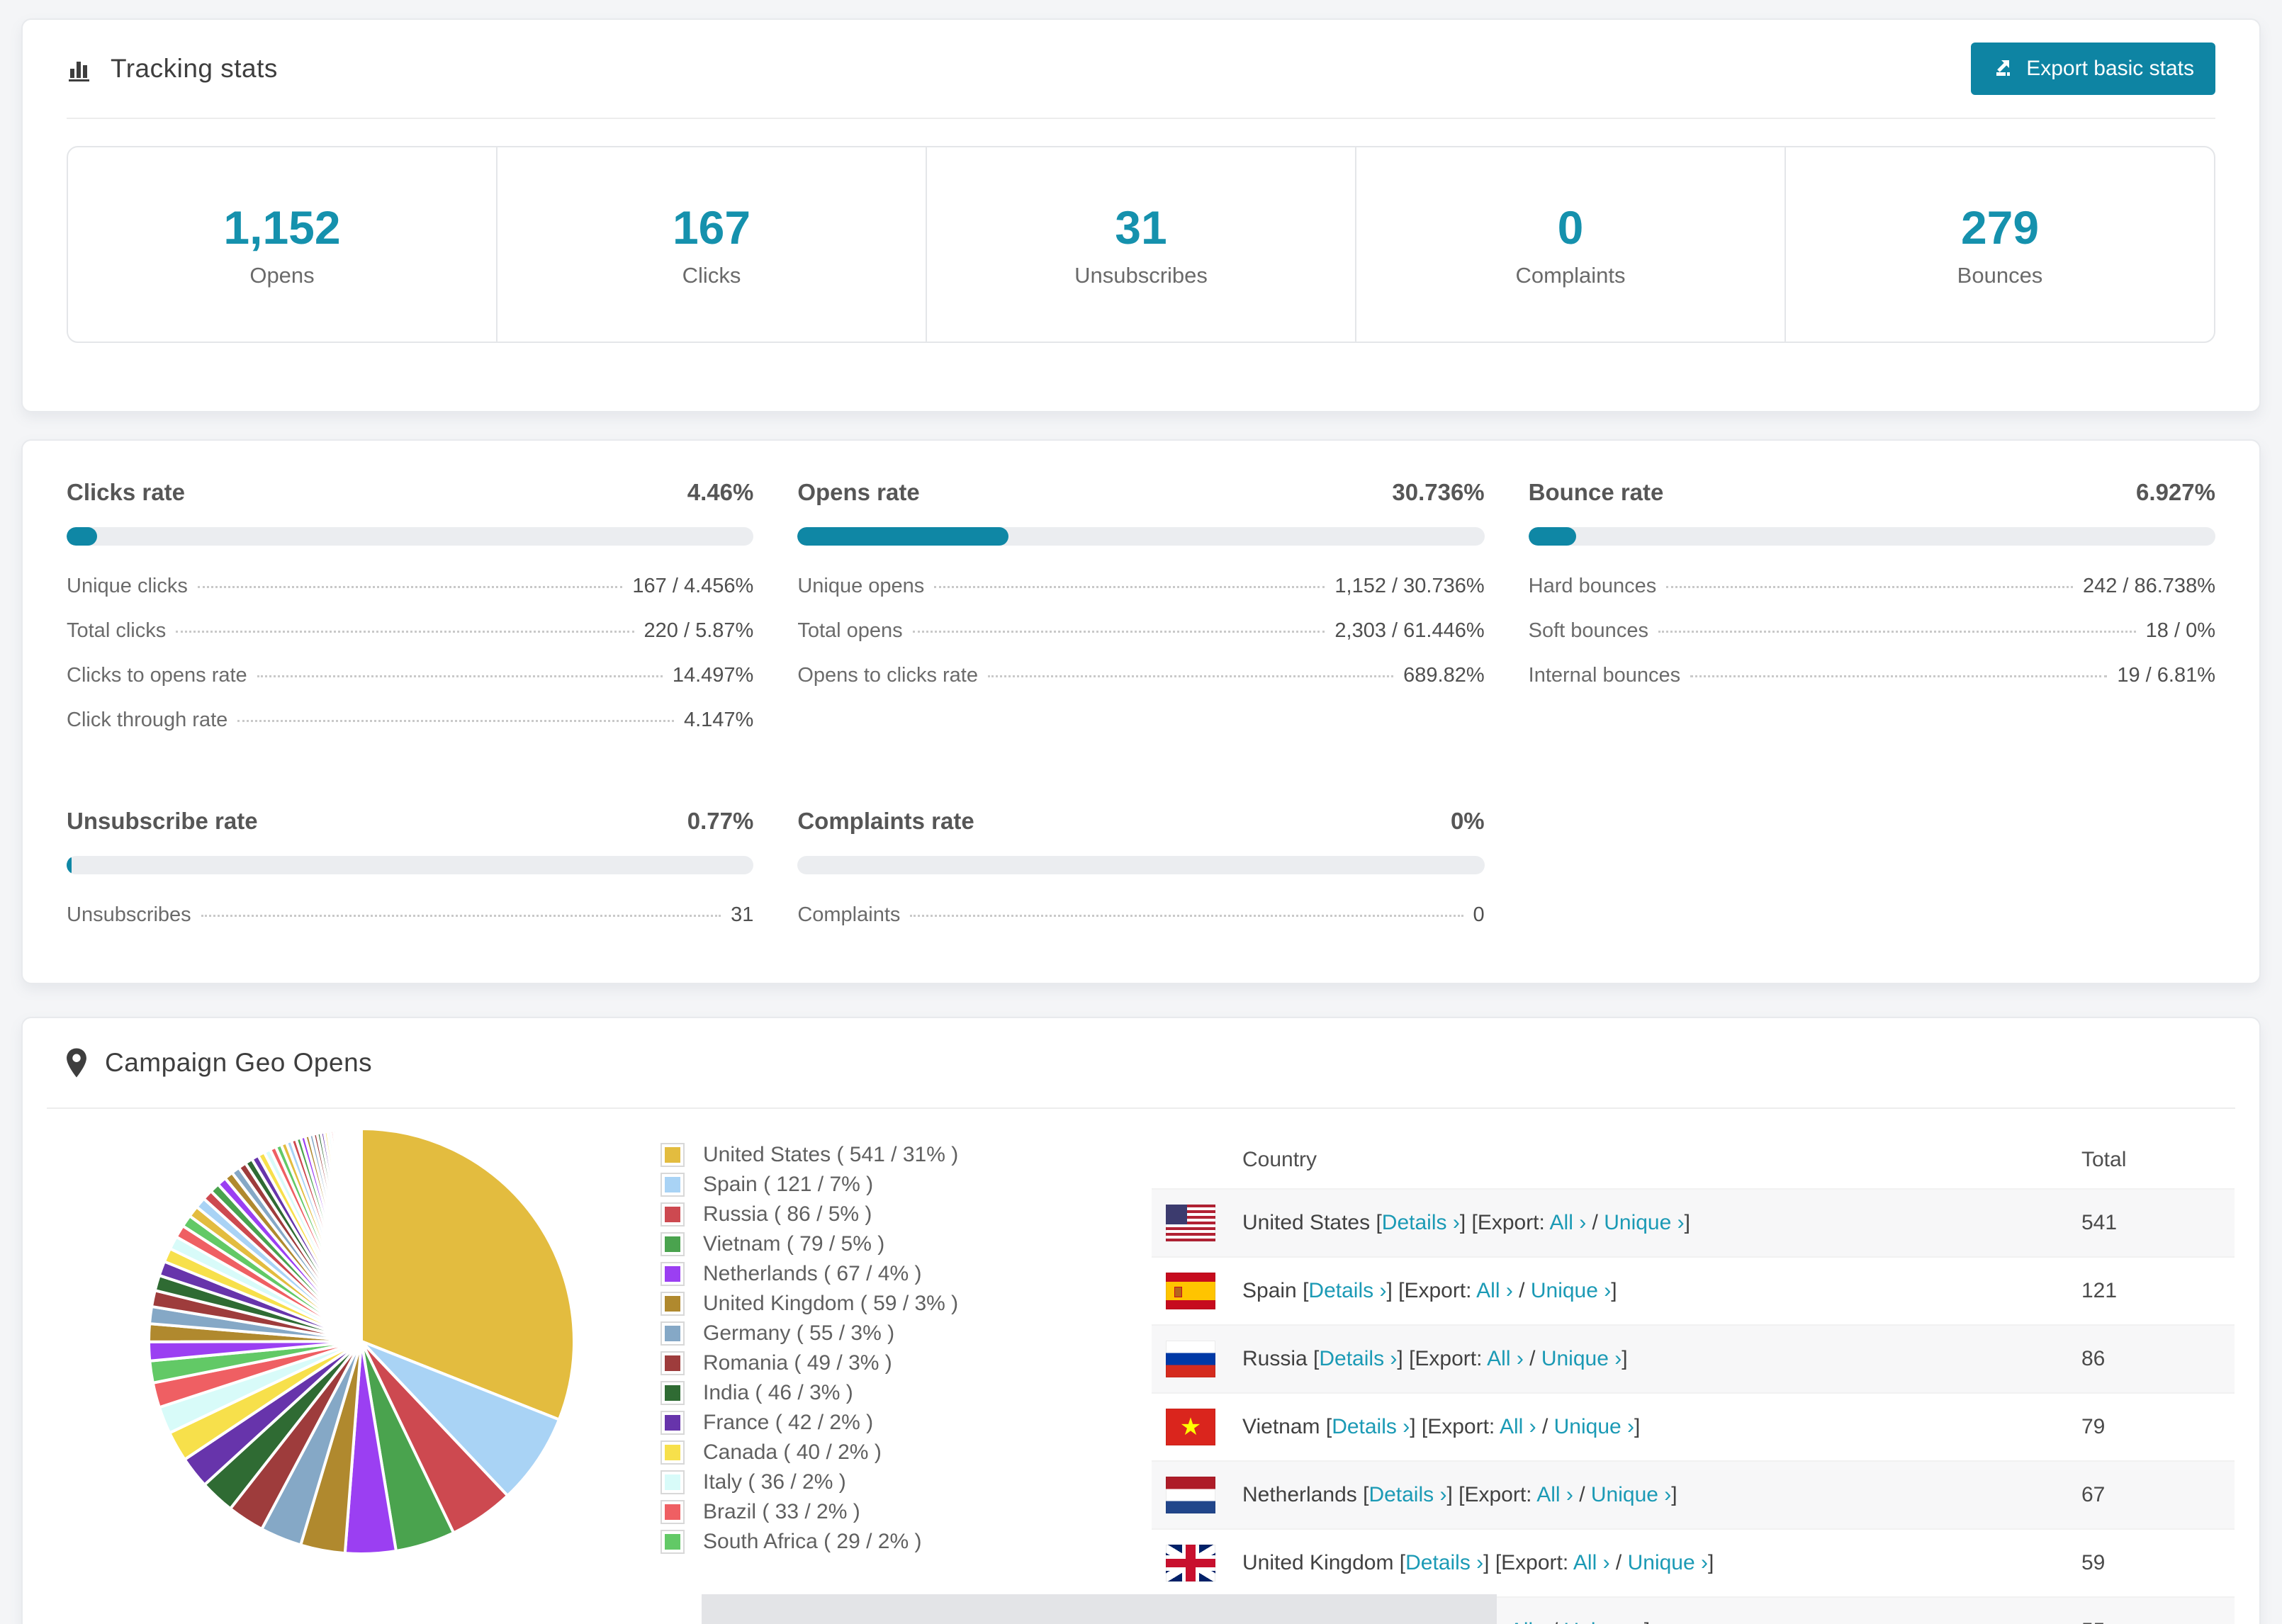  Describe the element at coordinates (810, 1274) in the screenshot. I see `legend-item: Netherlands ( 67 / 4% )` at that location.